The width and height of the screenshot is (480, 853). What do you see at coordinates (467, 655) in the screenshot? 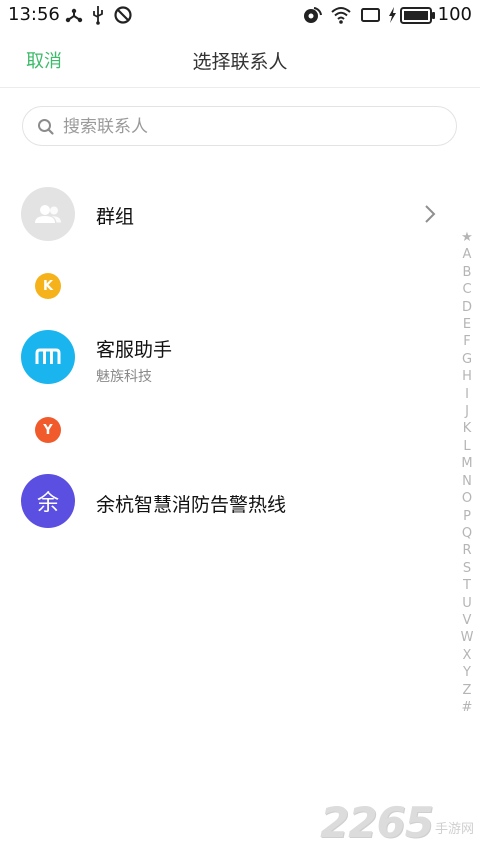
I see `alpha-index-item: X` at bounding box center [467, 655].